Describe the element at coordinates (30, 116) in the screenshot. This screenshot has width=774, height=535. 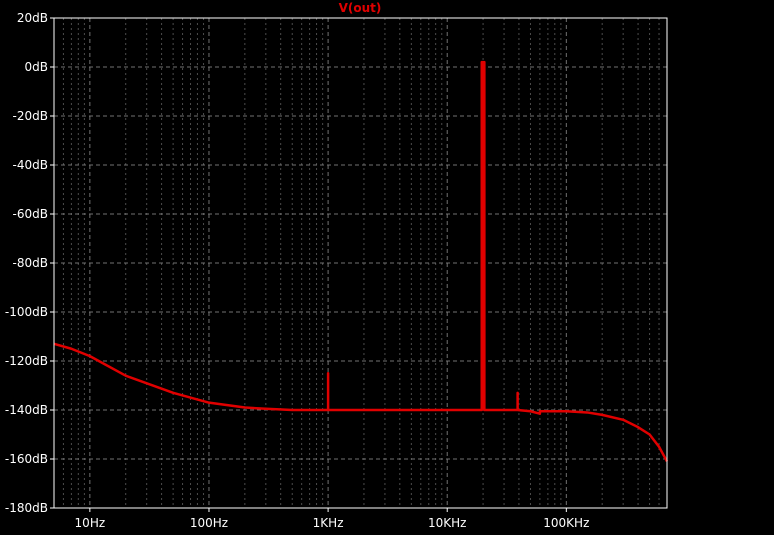
I see `y-tick-label-2: -20dB` at that location.